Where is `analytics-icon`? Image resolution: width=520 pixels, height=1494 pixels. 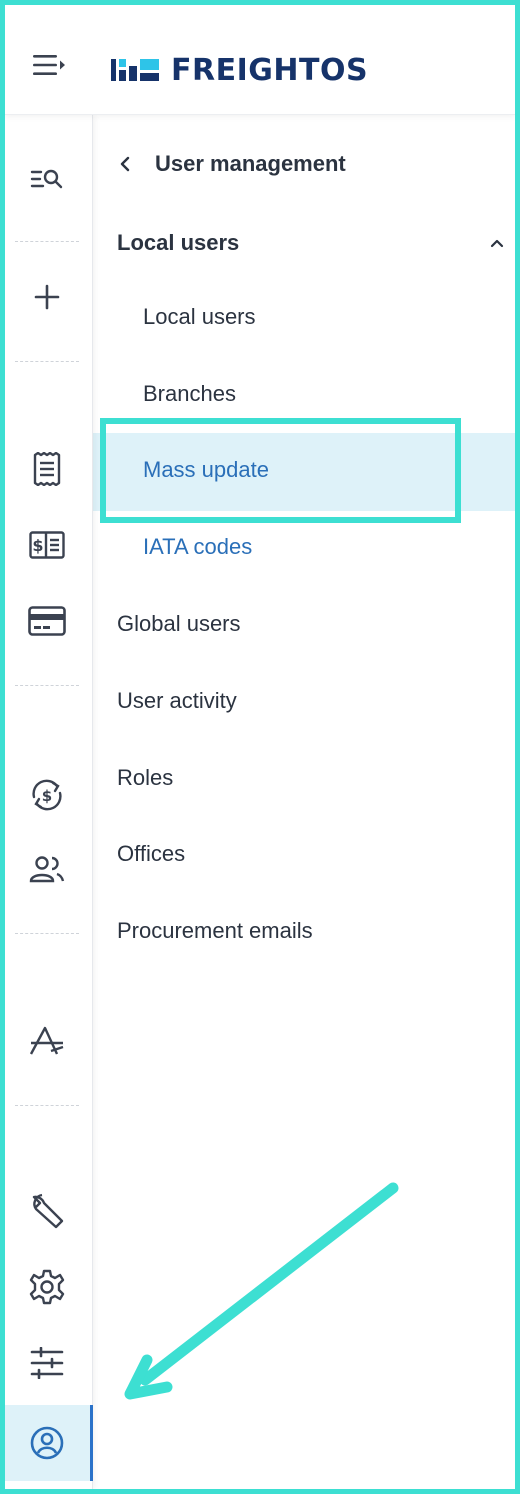 analytics-icon is located at coordinates (47, 1041).